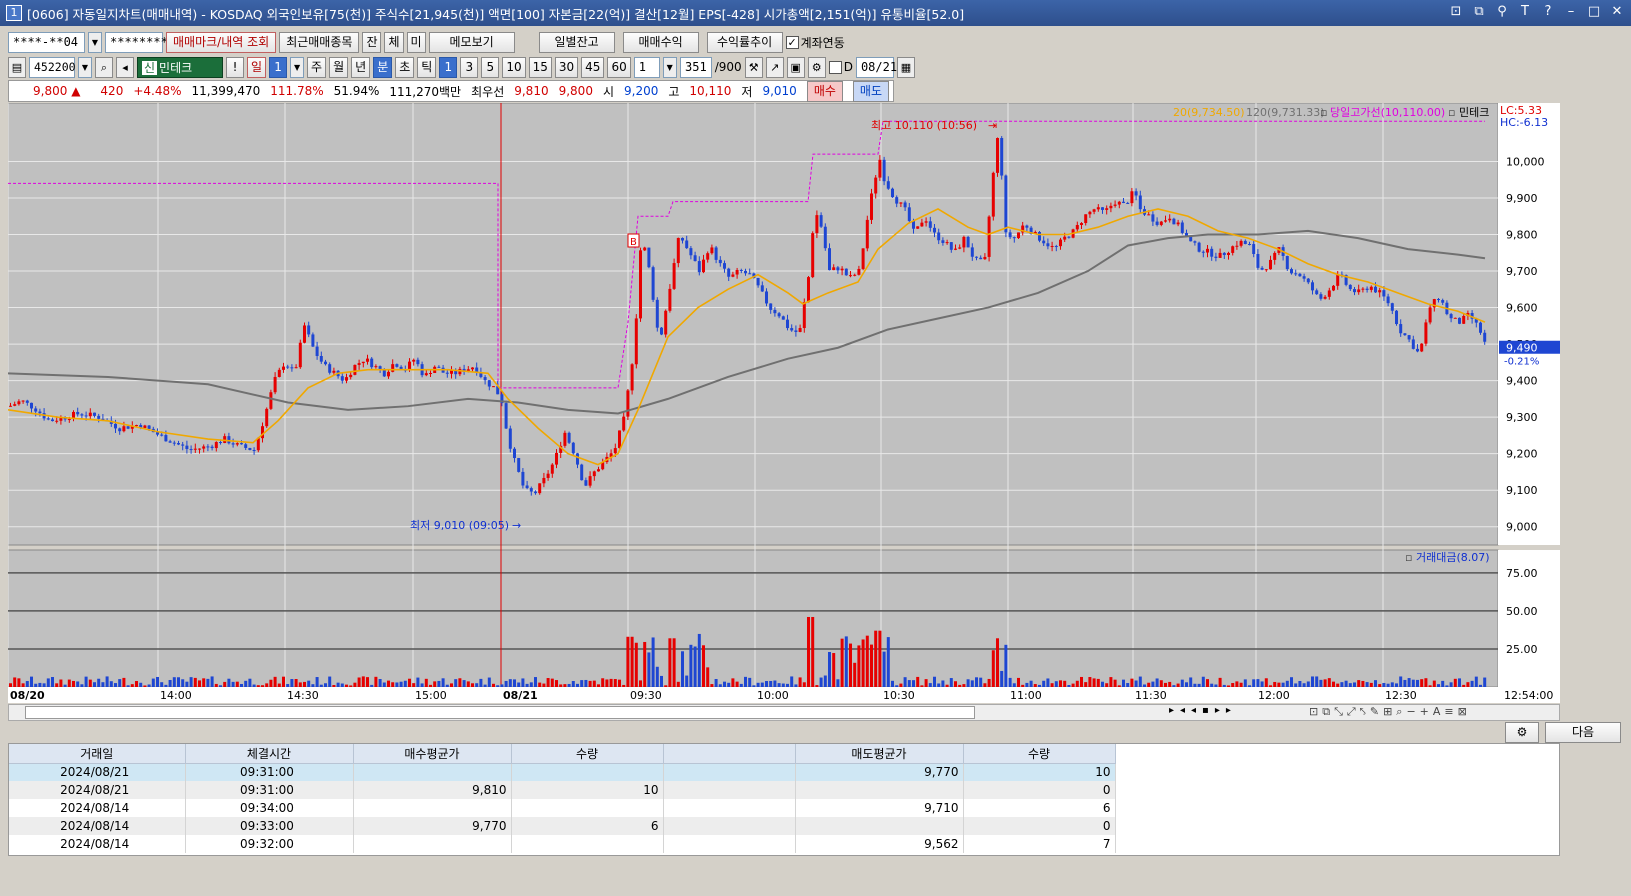 The width and height of the screenshot is (1631, 896). Describe the element at coordinates (562, 772) in the screenshot. I see `table-row: 2024/08/21 09:31:00 9,770 10` at that location.